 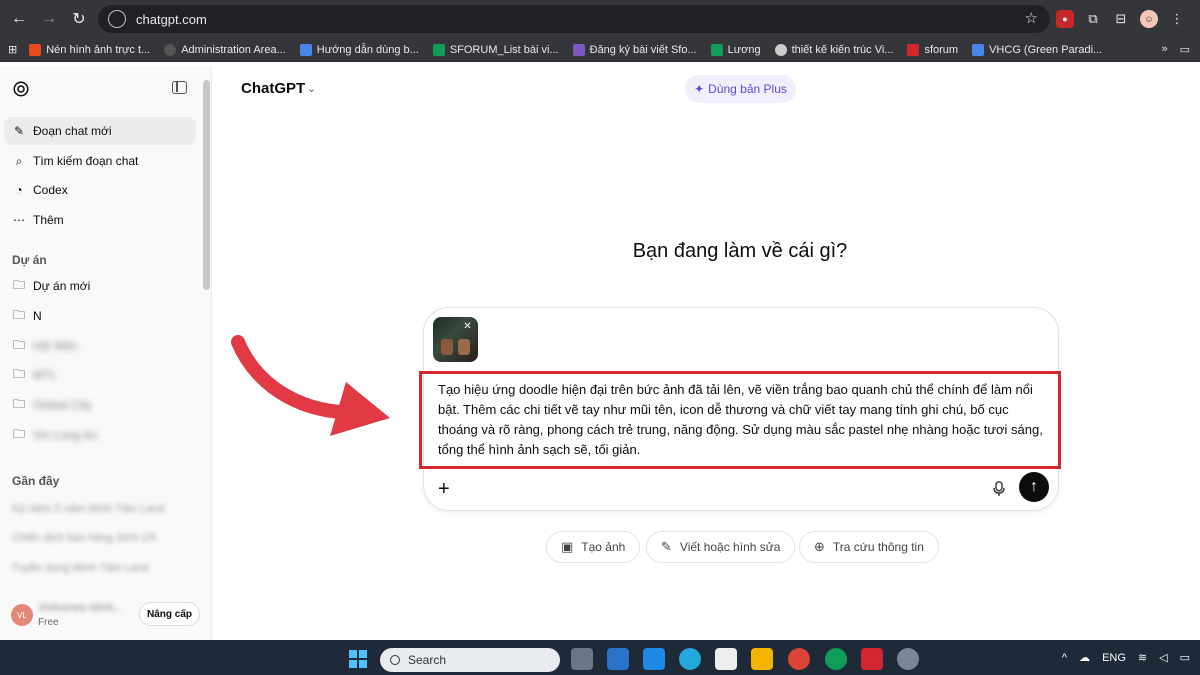 What do you see at coordinates (21, 89) in the screenshot?
I see `openai-logo-icon` at bounding box center [21, 89].